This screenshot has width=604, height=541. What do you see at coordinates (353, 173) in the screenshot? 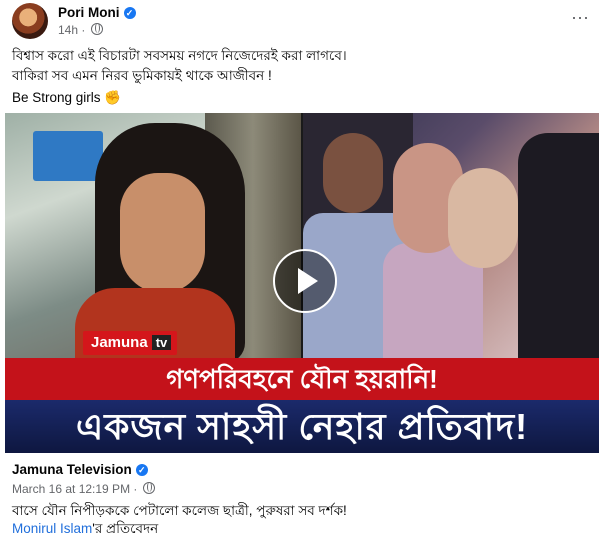
I see `man-face` at bounding box center [353, 173].